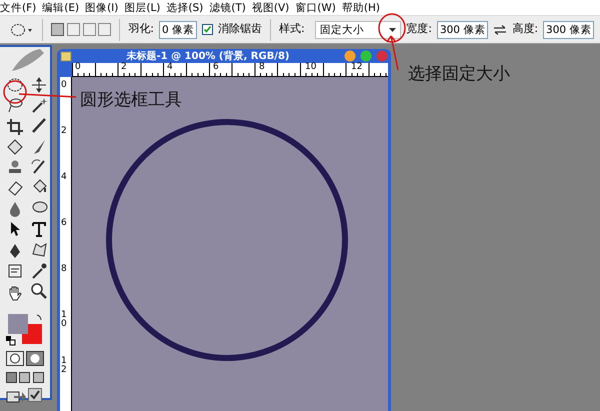 This screenshot has width=600, height=411. What do you see at coordinates (11, 341) in the screenshot?
I see `default-colors-icon` at bounding box center [11, 341].